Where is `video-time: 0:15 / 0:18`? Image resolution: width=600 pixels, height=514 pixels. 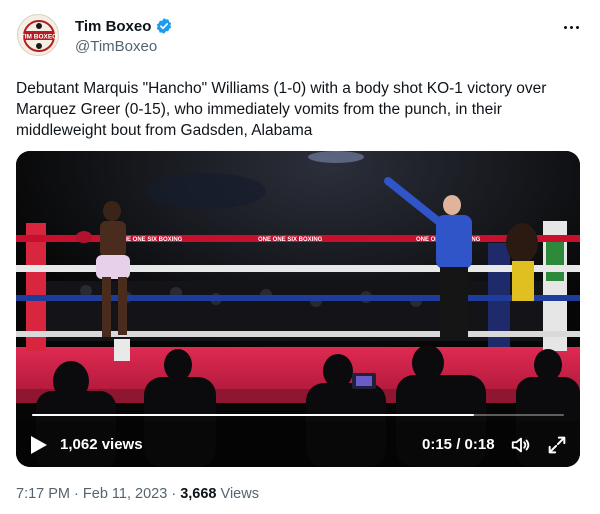 video-time: 0:15 / 0:18 is located at coordinates (458, 444).